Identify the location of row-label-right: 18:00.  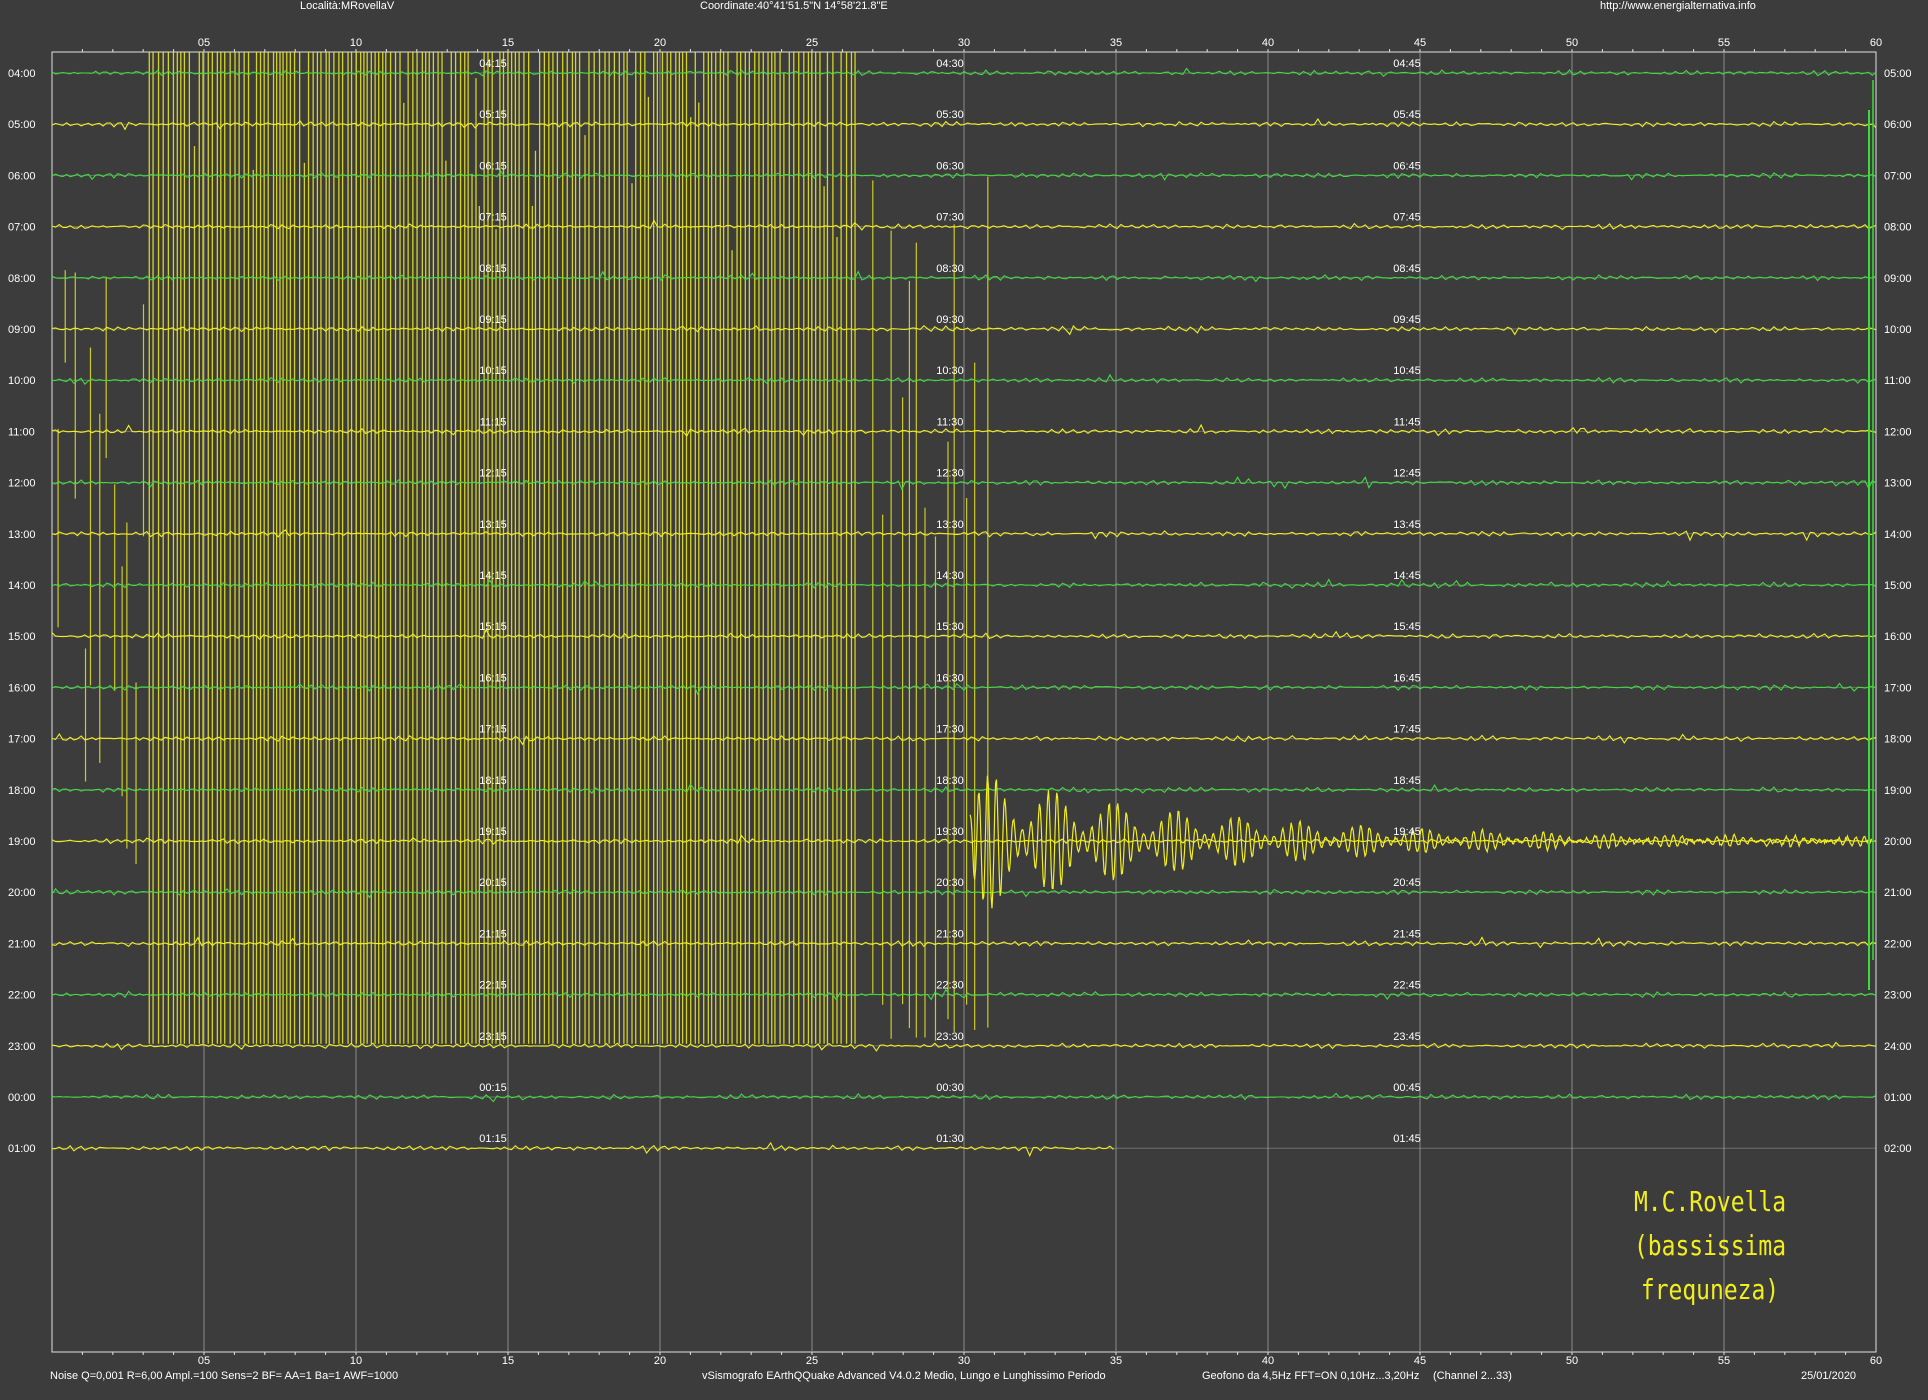
(1898, 740).